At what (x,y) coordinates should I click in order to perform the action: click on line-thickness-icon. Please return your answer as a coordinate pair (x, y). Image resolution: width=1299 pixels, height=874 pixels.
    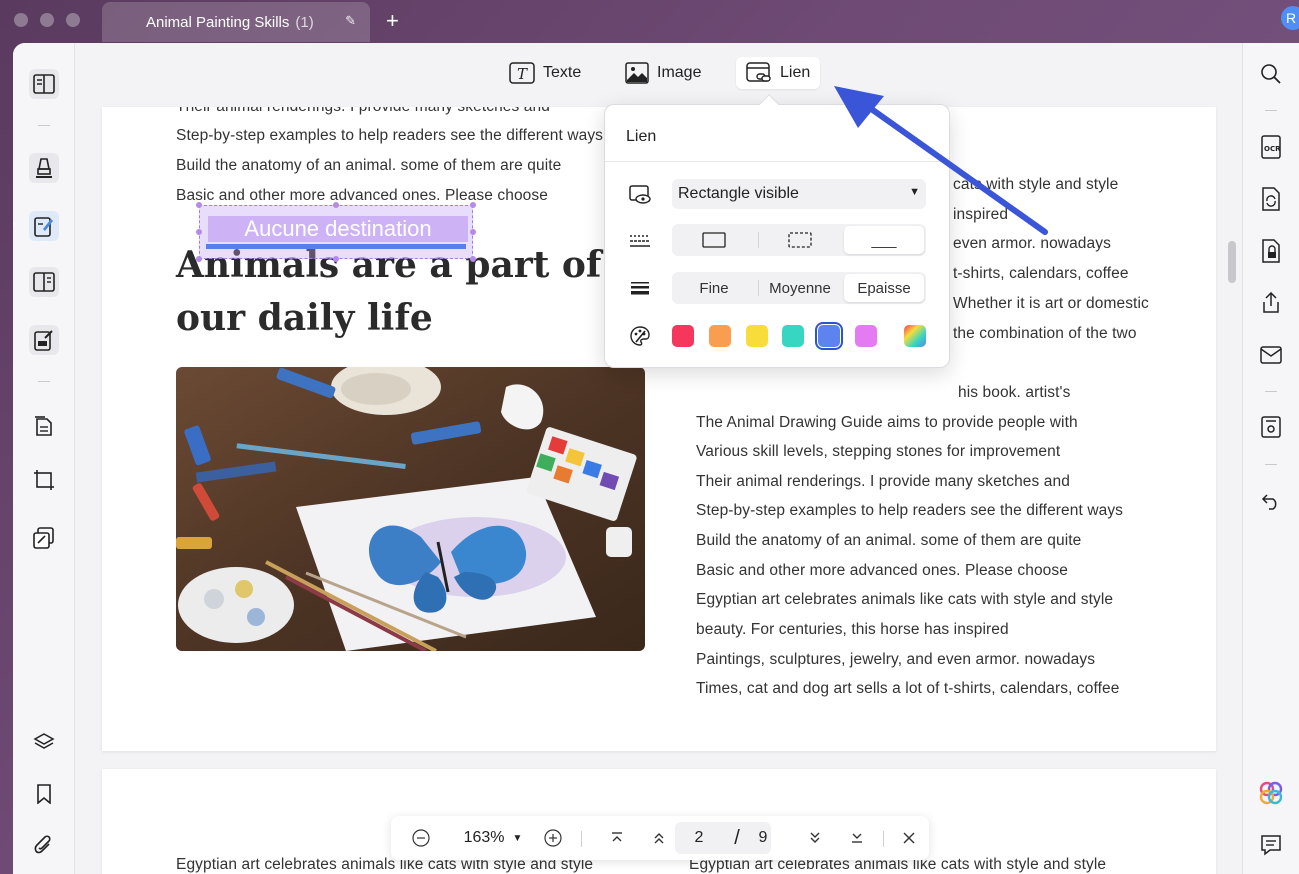
    Looking at the image, I should click on (640, 288).